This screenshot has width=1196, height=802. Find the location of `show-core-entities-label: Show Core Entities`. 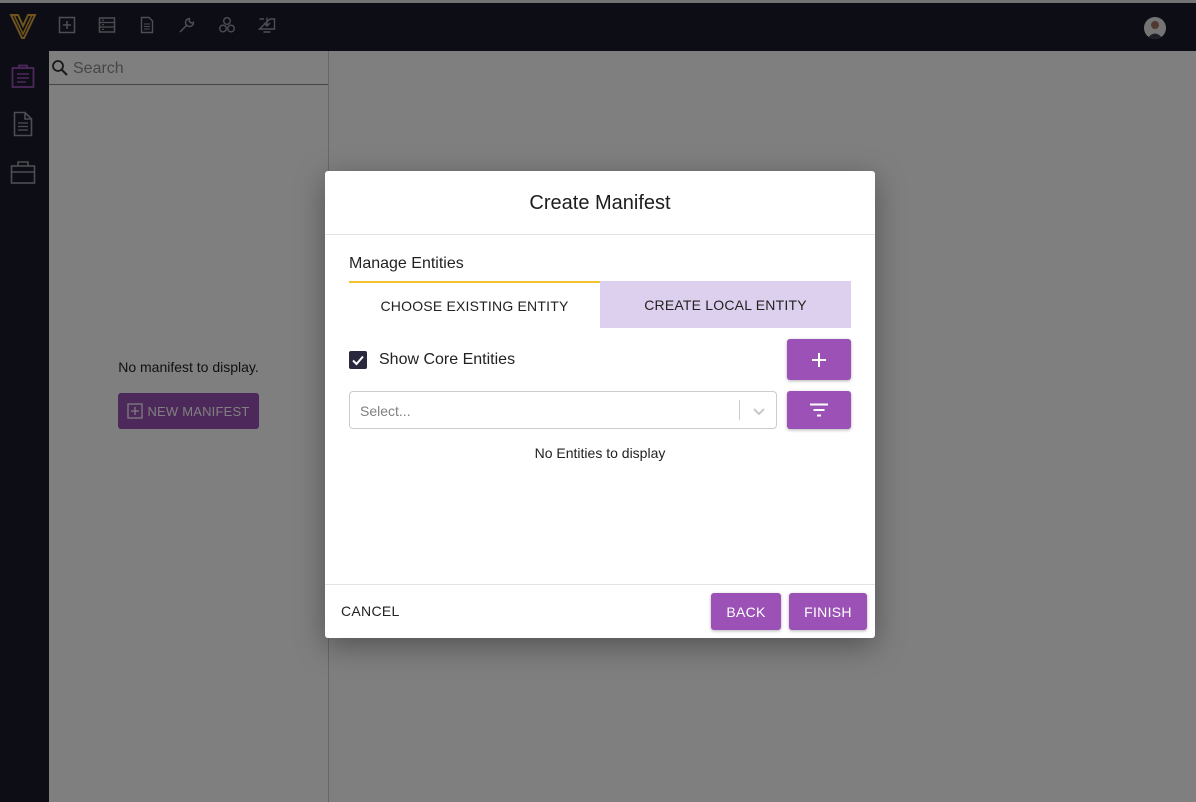

show-core-entities-label: Show Core Entities is located at coordinates (447, 359).